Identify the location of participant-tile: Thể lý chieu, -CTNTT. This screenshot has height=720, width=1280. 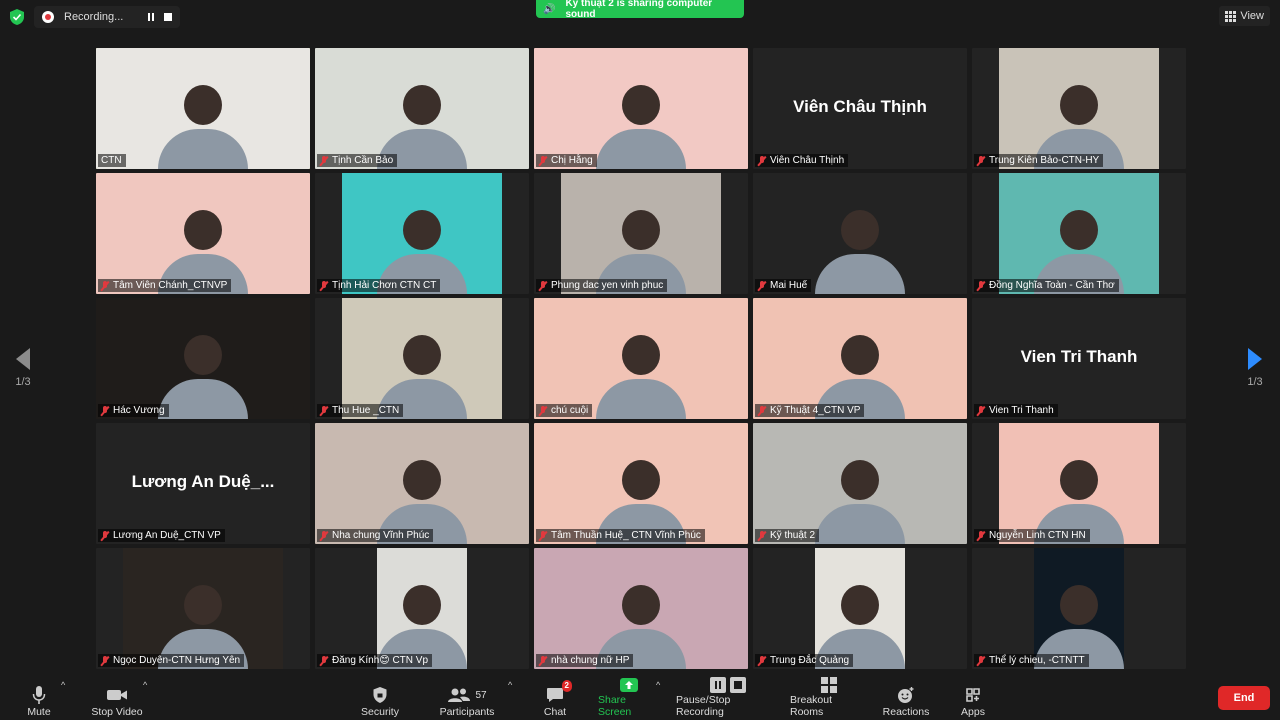
(1079, 608).